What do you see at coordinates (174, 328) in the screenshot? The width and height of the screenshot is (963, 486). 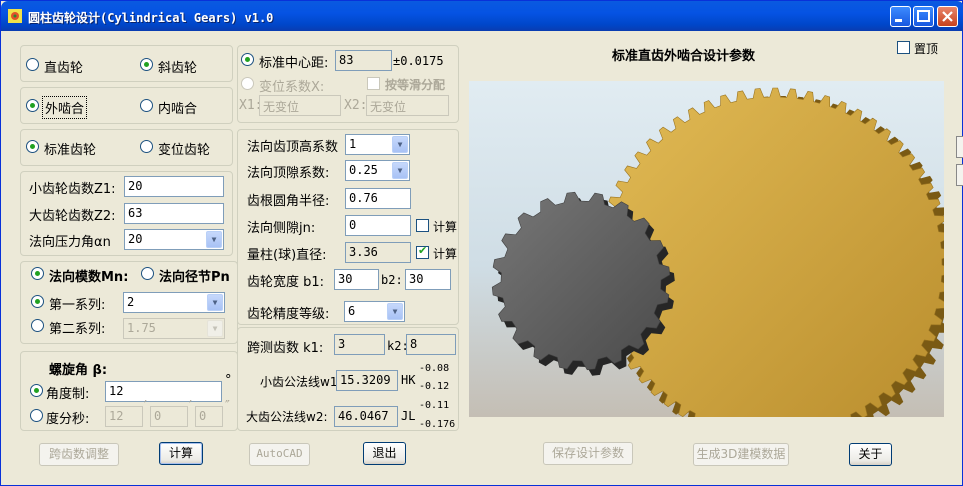 I see `series2-select: 1.75 ▼` at bounding box center [174, 328].